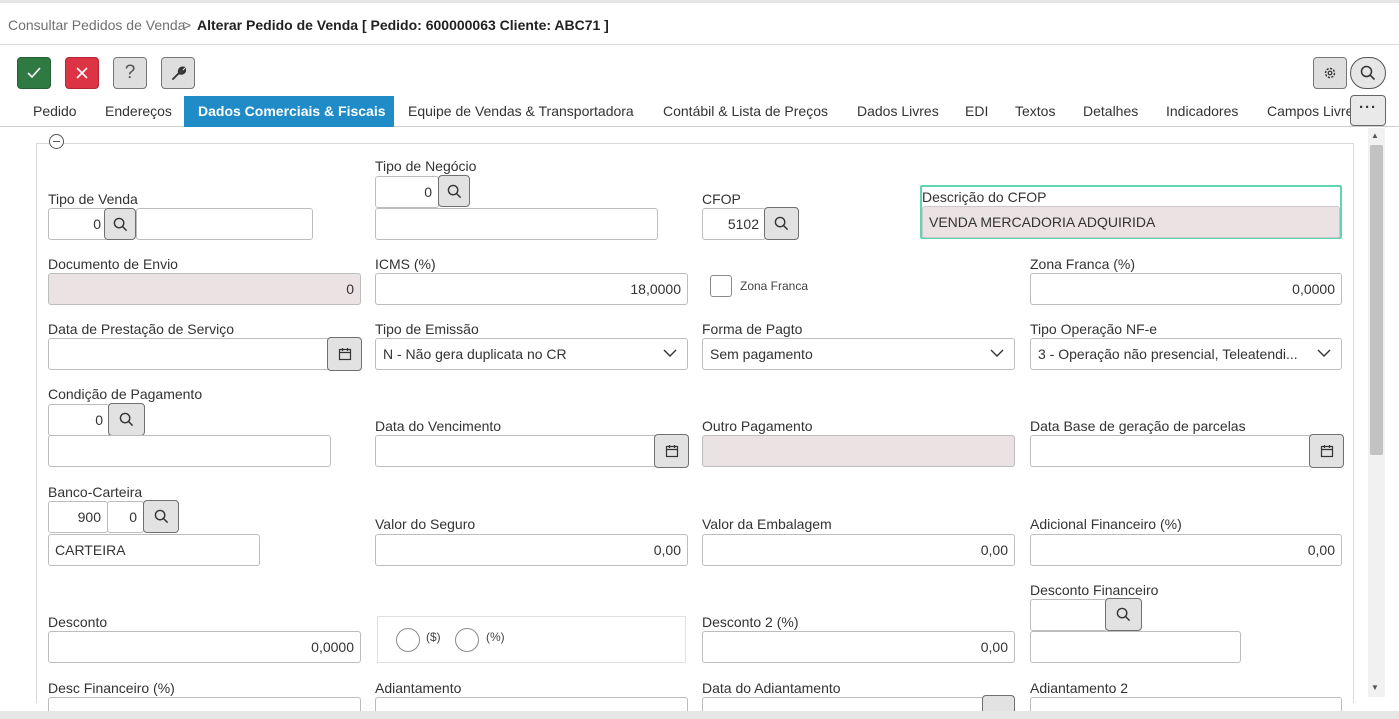  Describe the element at coordinates (154, 550) in the screenshot. I see `banco-carteira-description-field: CARTEIRA` at that location.